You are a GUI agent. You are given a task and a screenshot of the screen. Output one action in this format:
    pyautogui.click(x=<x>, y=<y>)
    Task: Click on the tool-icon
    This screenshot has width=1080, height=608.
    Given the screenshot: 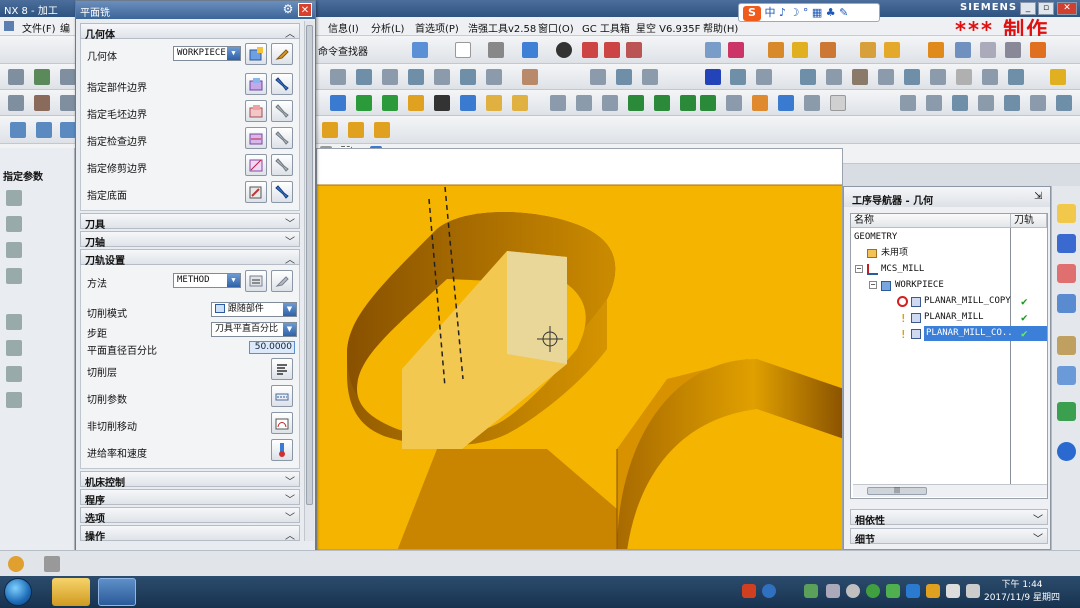 What is the action you would take?
    pyautogui.click(x=936, y=50)
    